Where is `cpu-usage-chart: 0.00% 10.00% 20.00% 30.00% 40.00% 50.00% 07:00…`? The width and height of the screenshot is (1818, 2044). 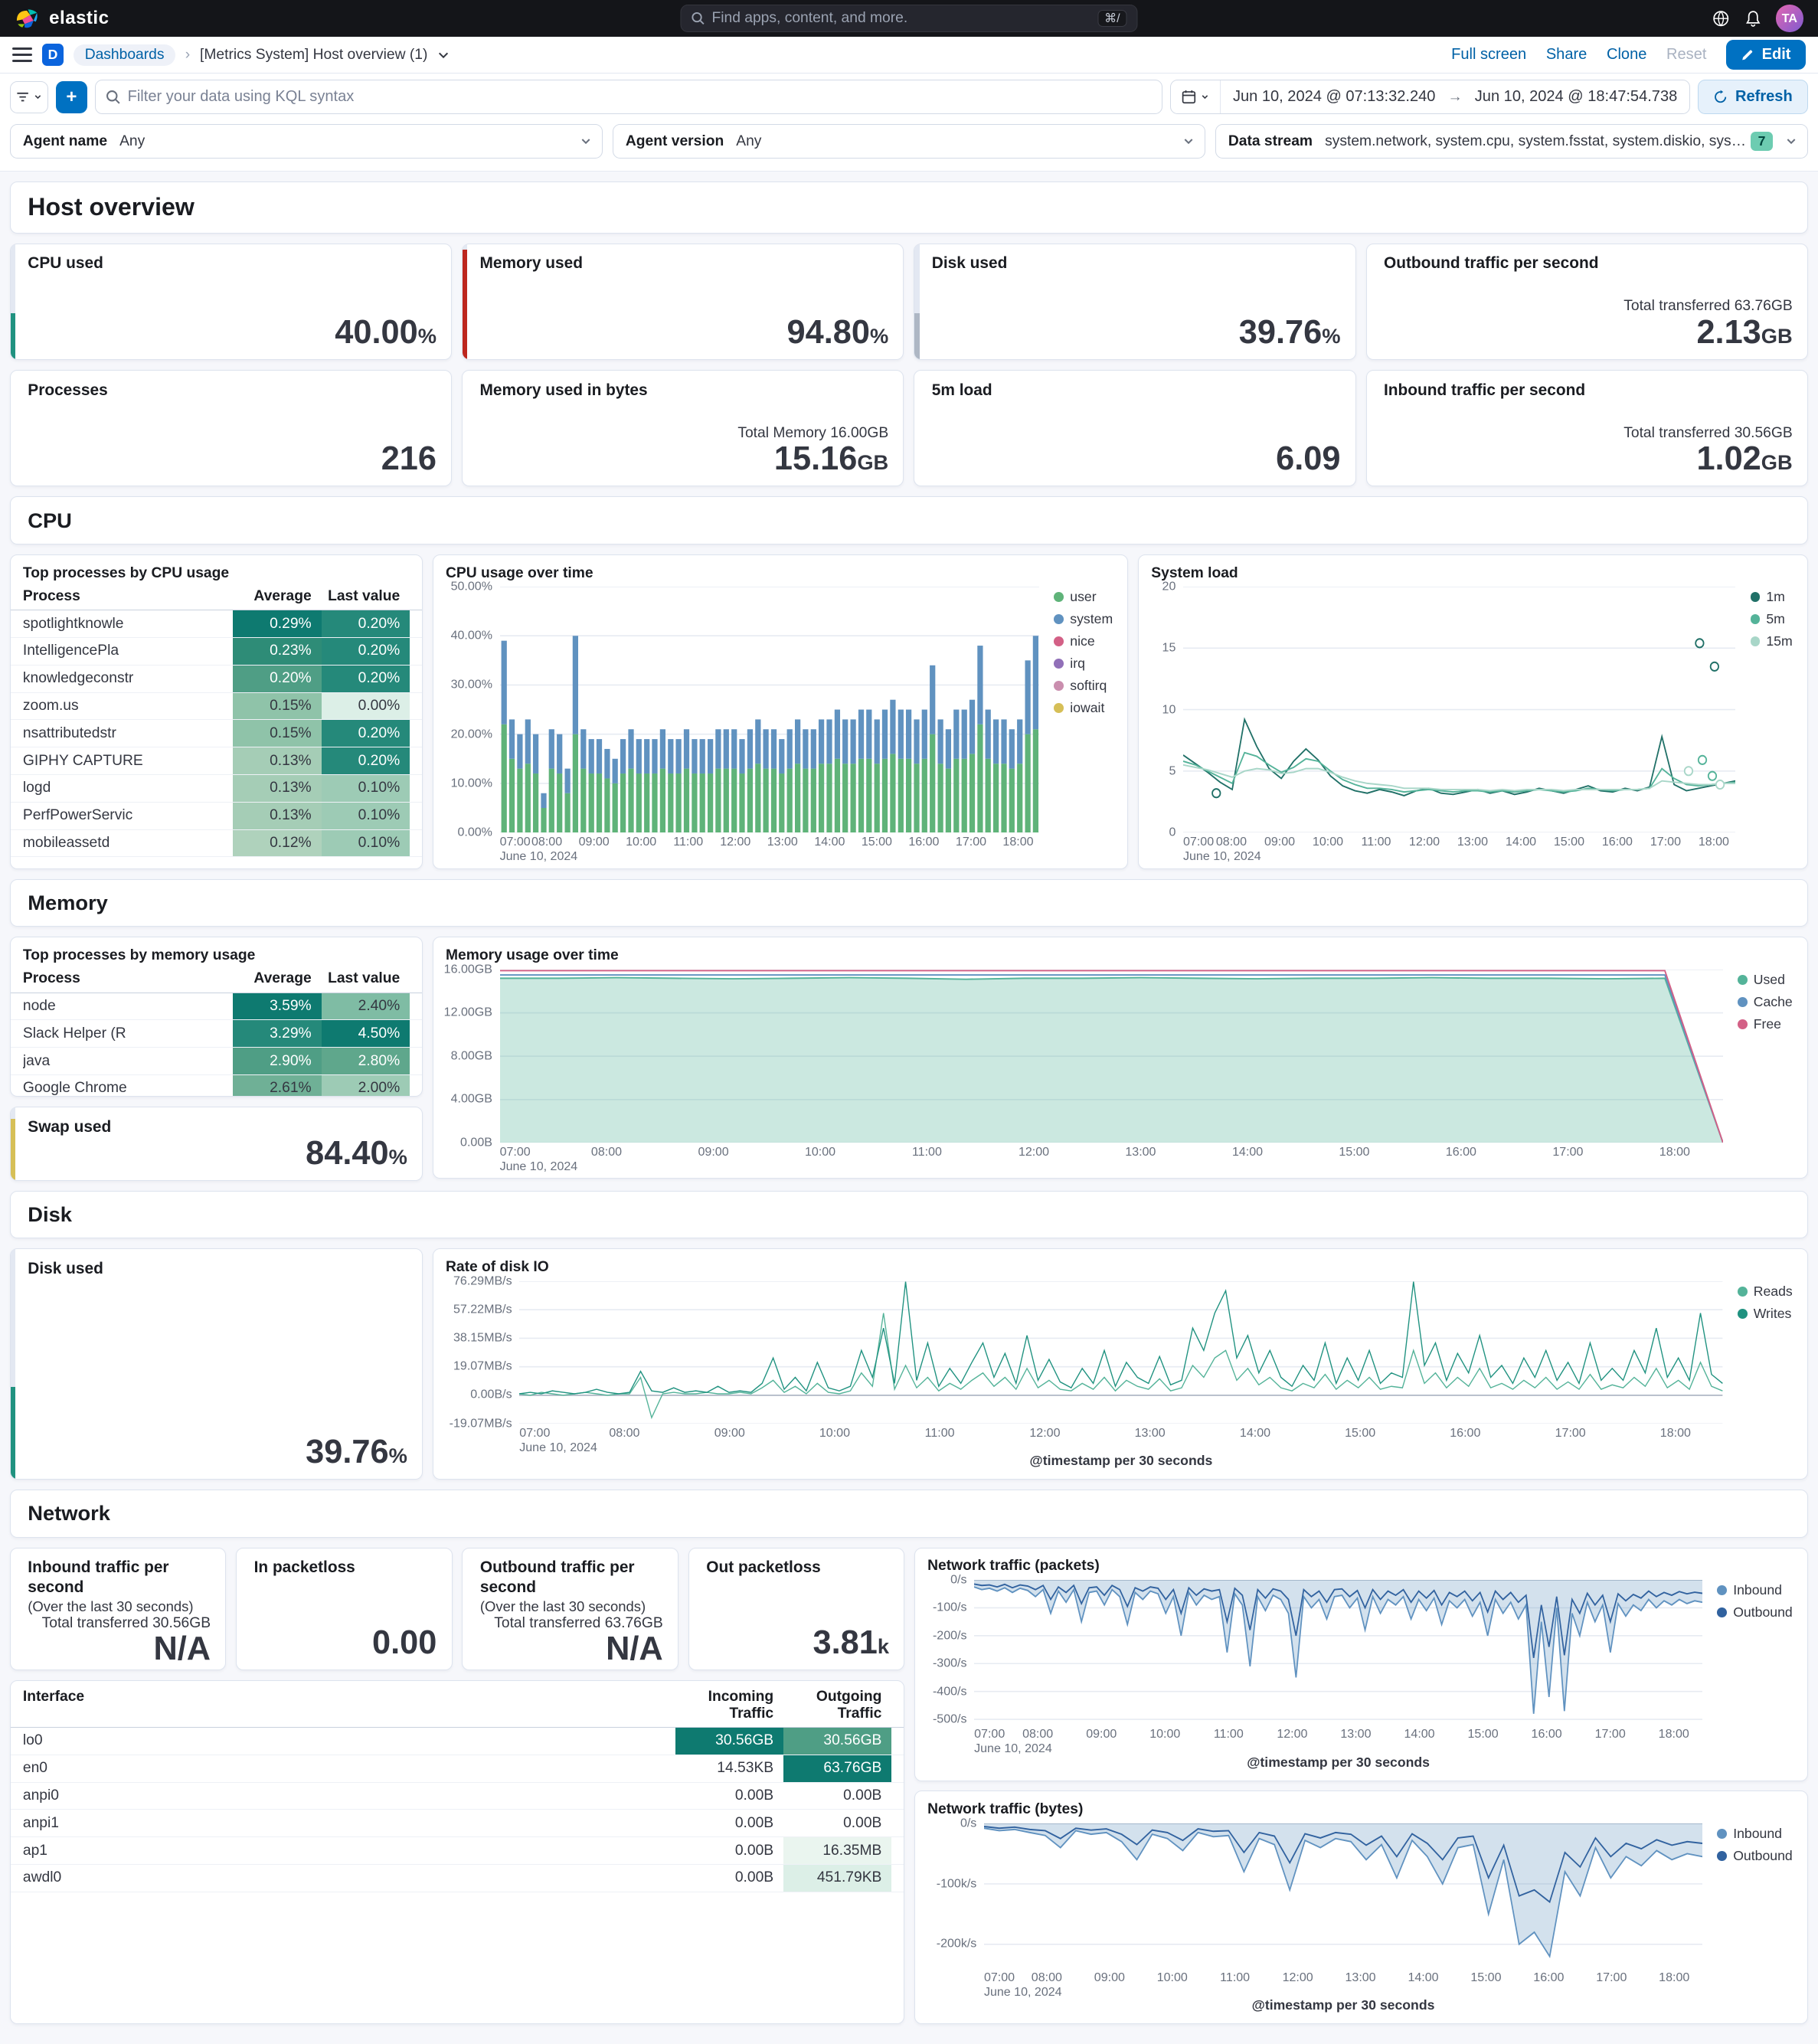 cpu-usage-chart: 0.00% 10.00% 20.00% 30.00% 40.00% 50.00% 07:00… is located at coordinates (781, 722).